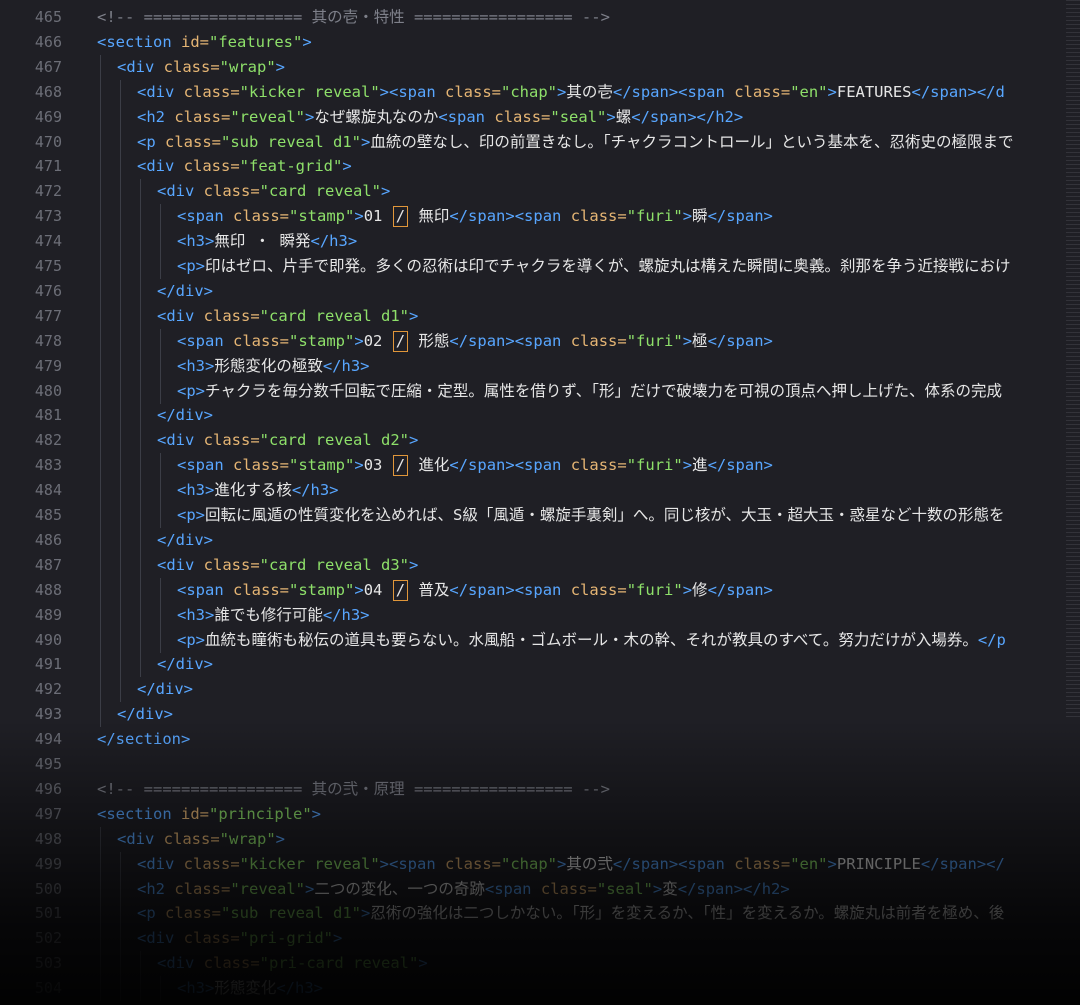 The height and width of the screenshot is (1005, 1080). What do you see at coordinates (407, 91) in the screenshot?
I see `code-token: ><span` at bounding box center [407, 91].